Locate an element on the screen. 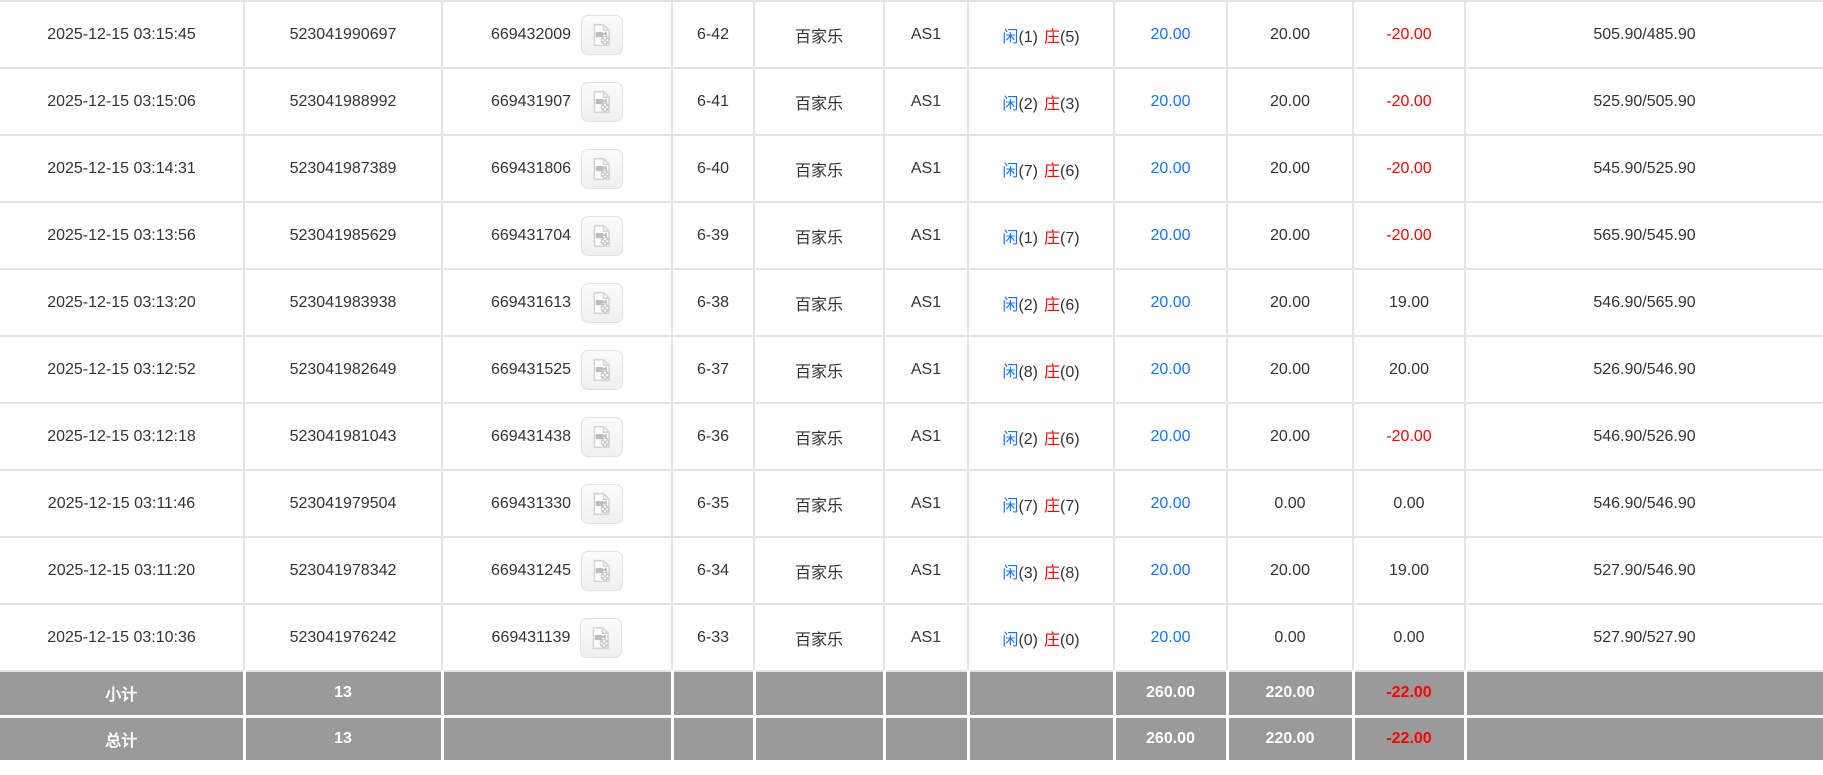 This screenshot has height=775, width=1823. subtotal-label: 小计 is located at coordinates (123, 694).